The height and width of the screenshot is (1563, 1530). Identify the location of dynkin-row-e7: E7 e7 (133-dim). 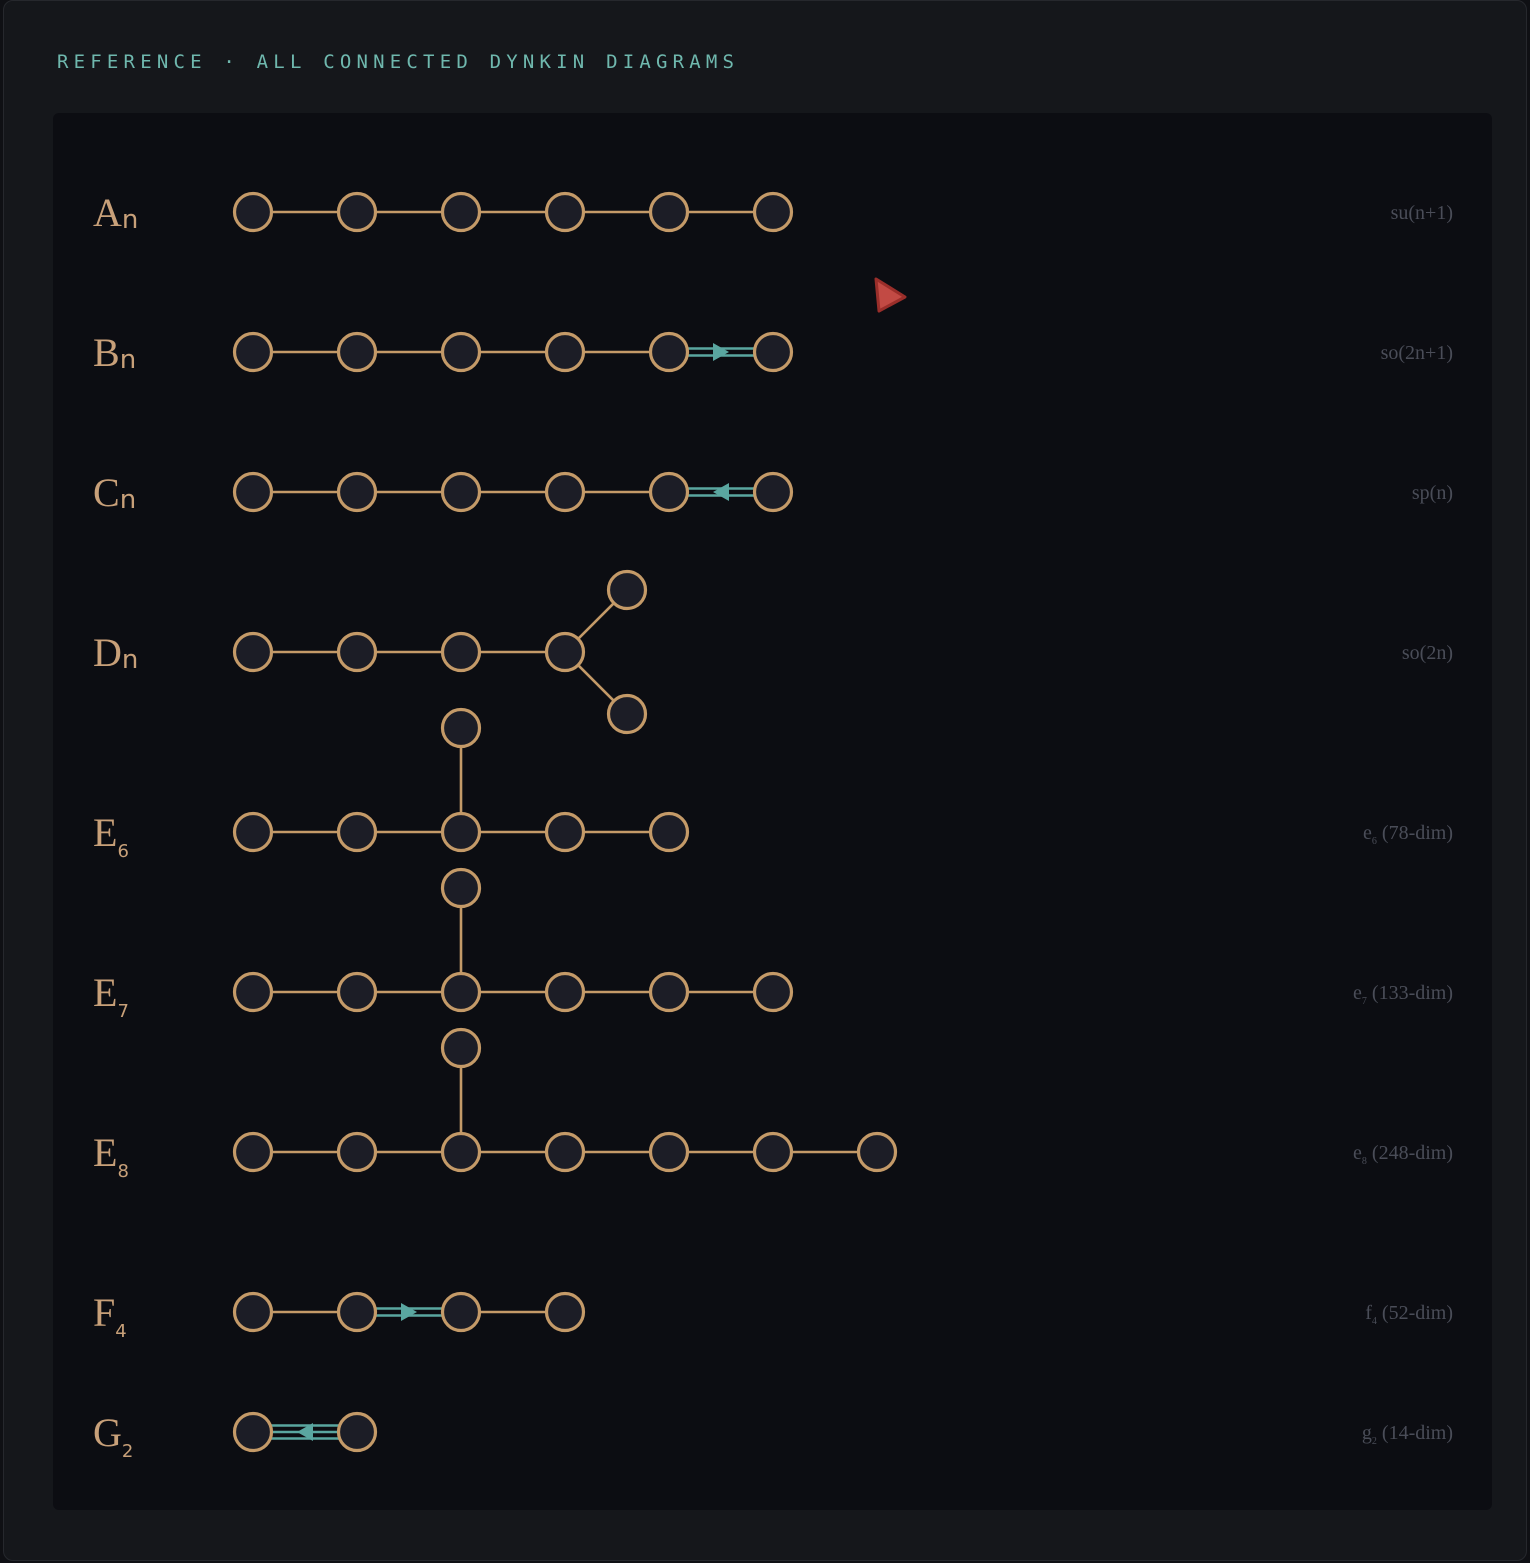
(773, 944).